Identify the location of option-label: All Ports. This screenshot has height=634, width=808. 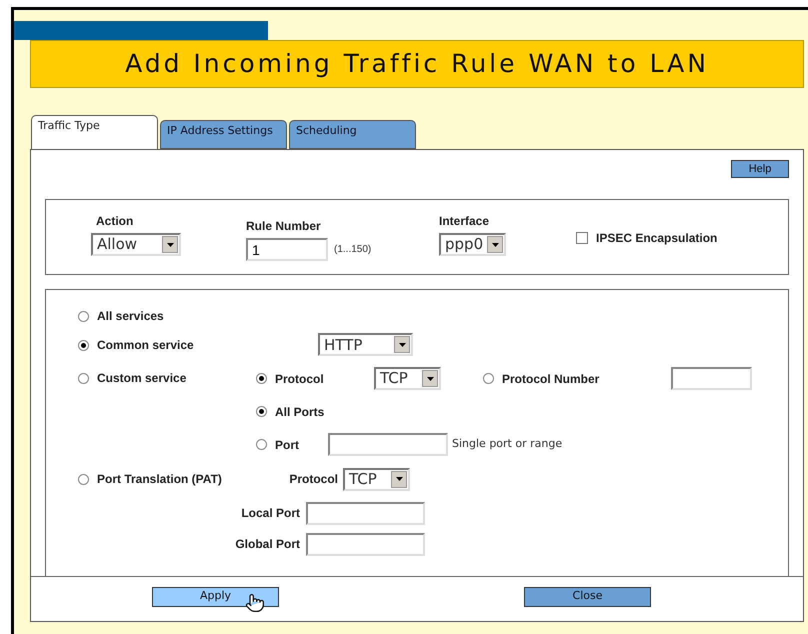
(299, 412).